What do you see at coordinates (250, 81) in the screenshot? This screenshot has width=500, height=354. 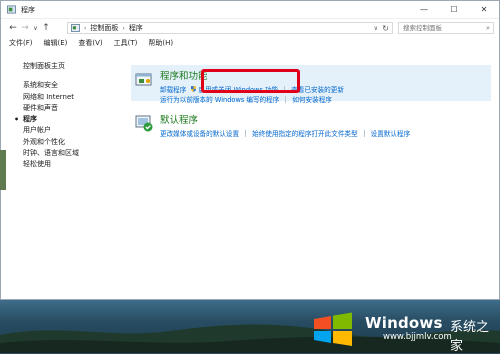 I see `highlight-annotation-box` at bounding box center [250, 81].